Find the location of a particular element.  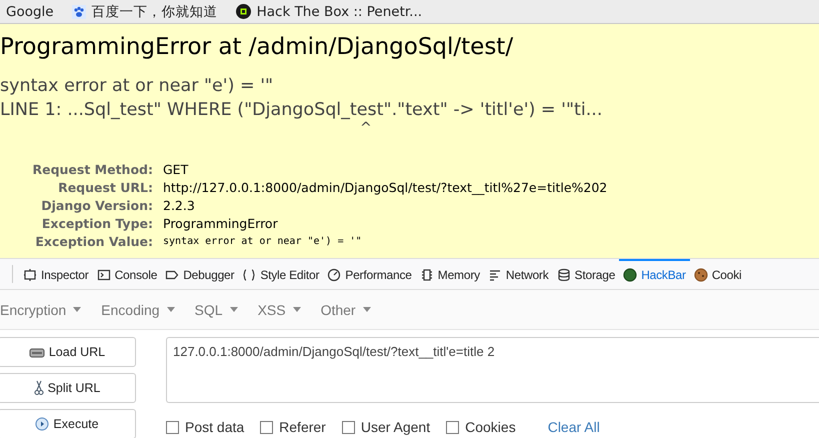

tag-icon is located at coordinates (172, 275).